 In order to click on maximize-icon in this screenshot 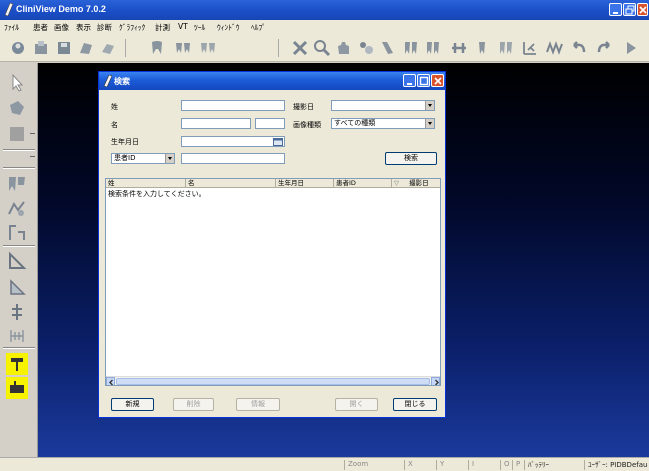, I will do `click(424, 81)`.